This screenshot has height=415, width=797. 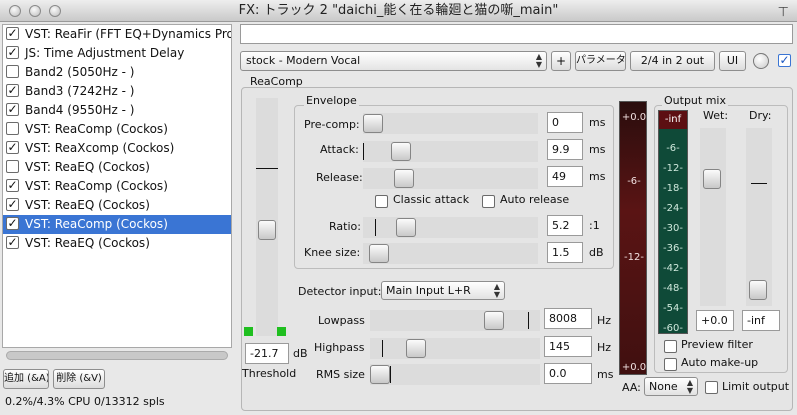 I want to click on precomp-slider-track, so click(x=450, y=123).